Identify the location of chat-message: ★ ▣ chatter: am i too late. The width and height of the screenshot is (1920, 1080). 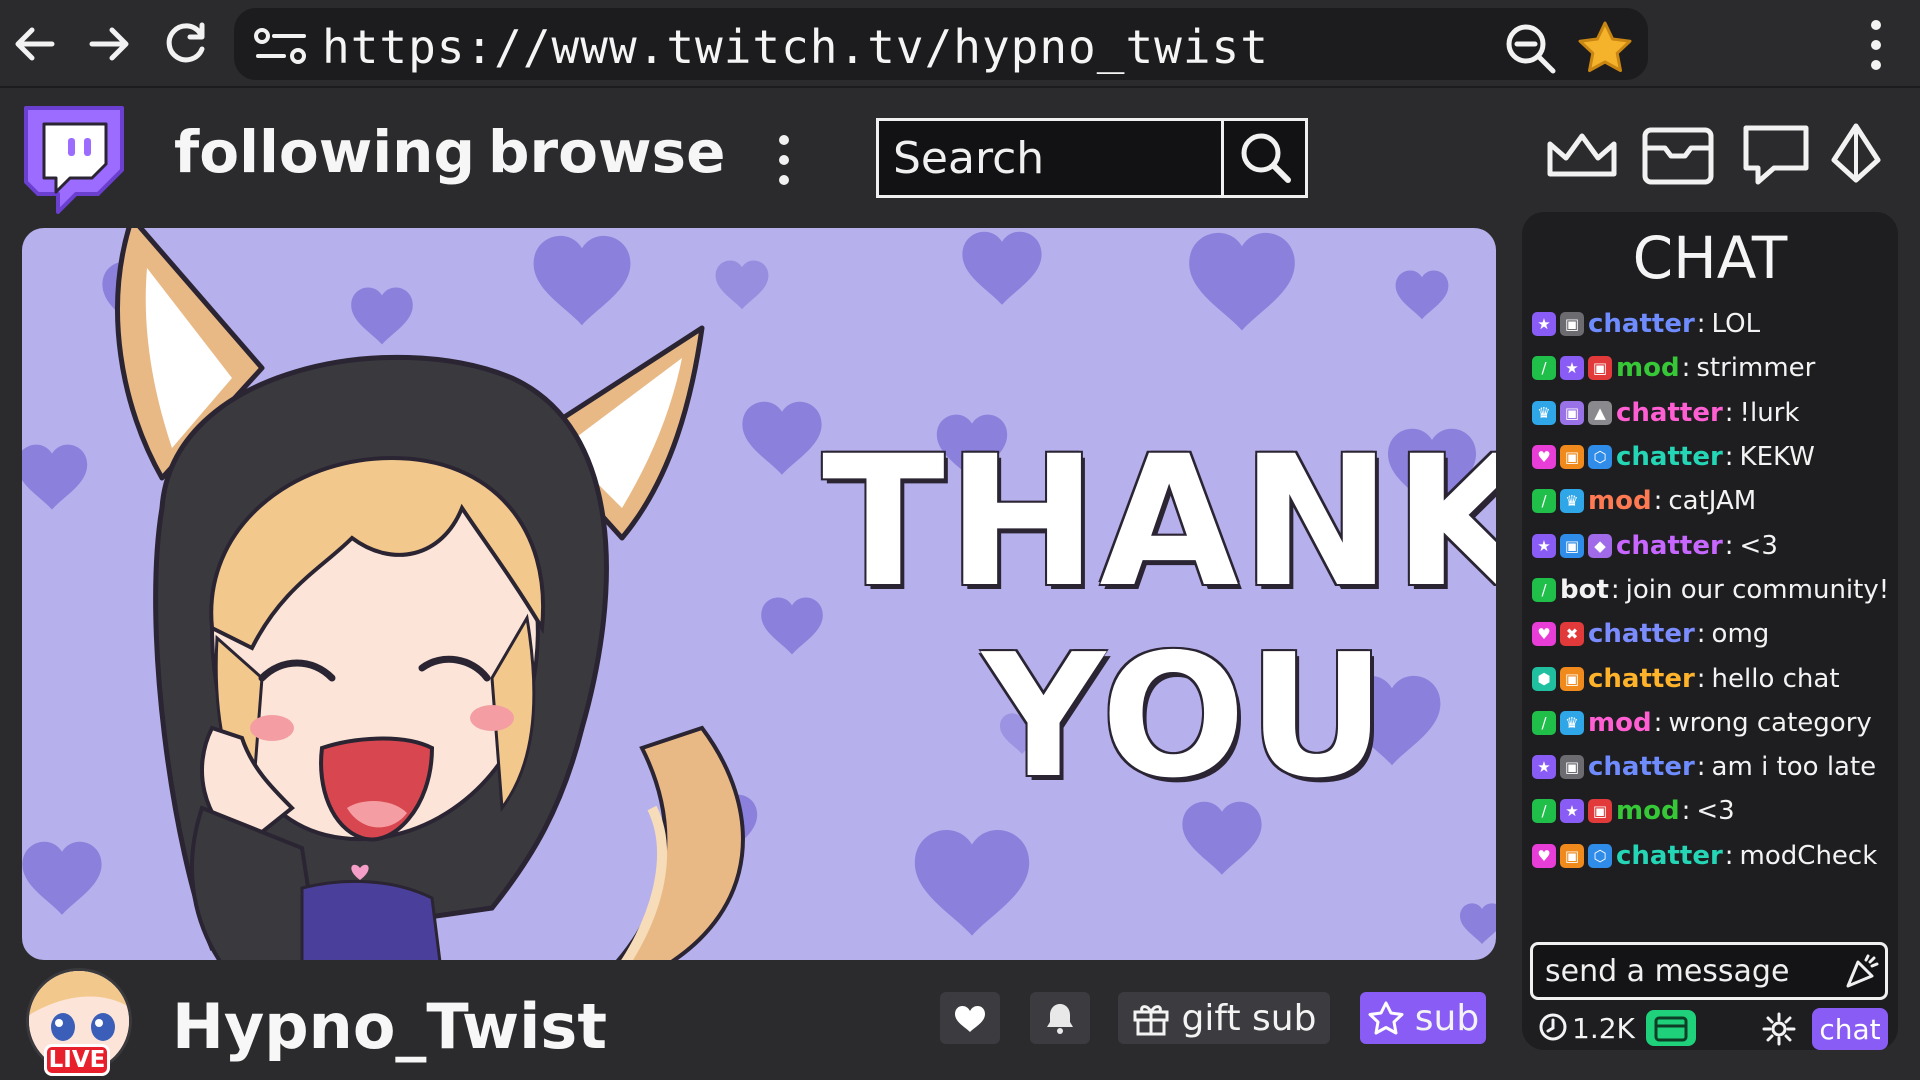
(1712, 767).